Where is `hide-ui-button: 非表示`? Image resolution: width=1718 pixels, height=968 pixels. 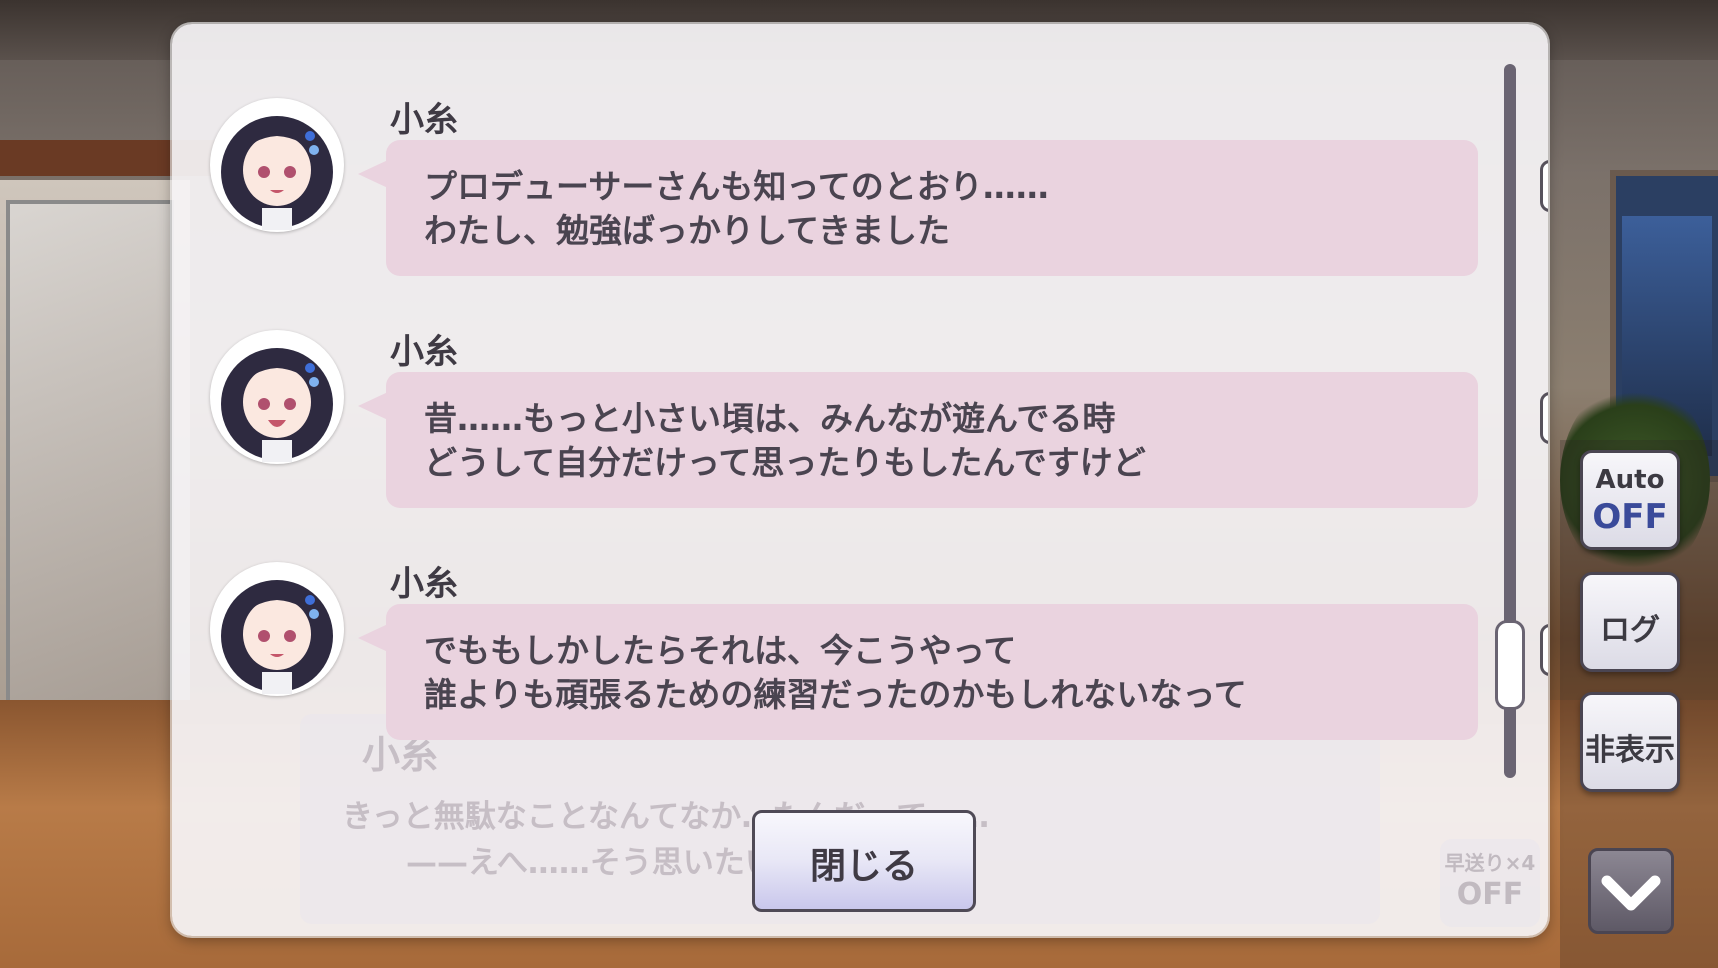
hide-ui-button: 非表示 is located at coordinates (1630, 742).